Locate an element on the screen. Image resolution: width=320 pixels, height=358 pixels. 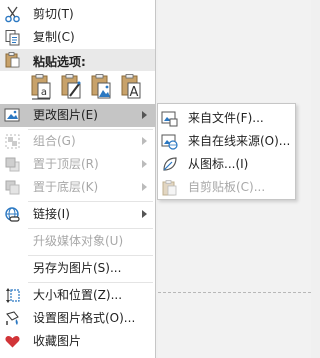
send-to-back-icon is located at coordinates (12, 187).